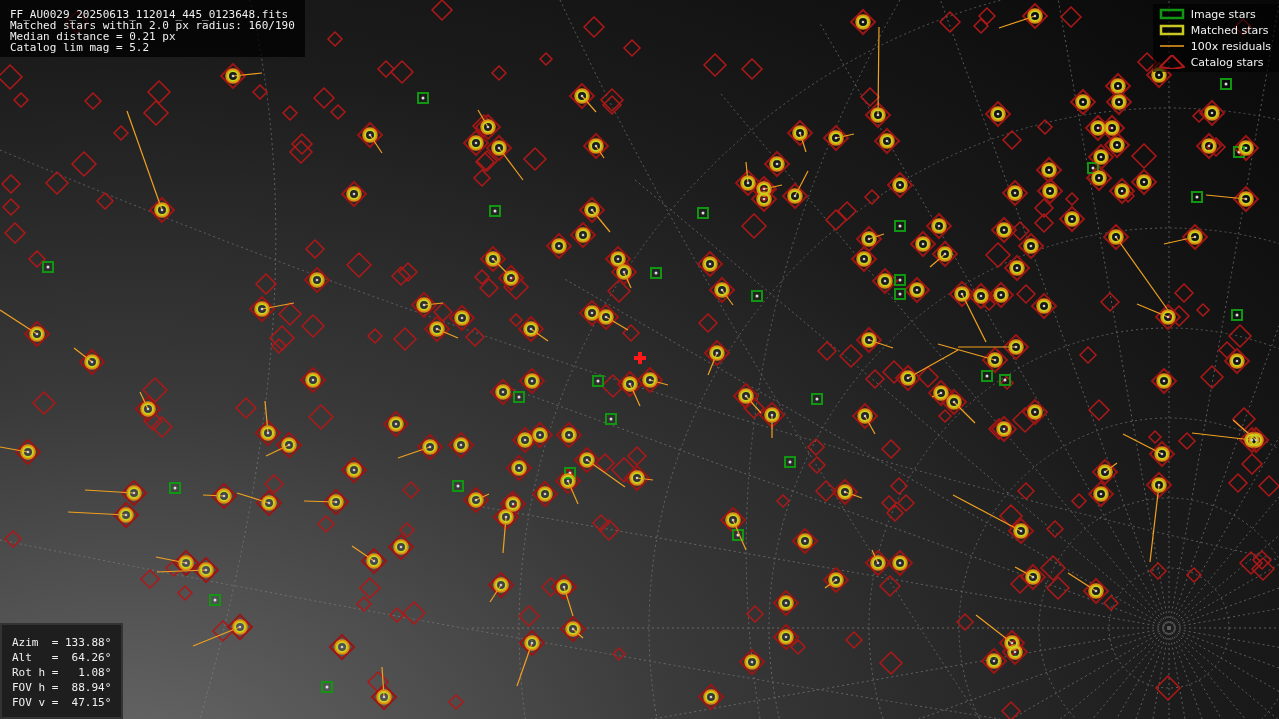 The width and height of the screenshot is (1279, 719). I want to click on pointing-value: Azim = 133.88°, so click(62, 642).